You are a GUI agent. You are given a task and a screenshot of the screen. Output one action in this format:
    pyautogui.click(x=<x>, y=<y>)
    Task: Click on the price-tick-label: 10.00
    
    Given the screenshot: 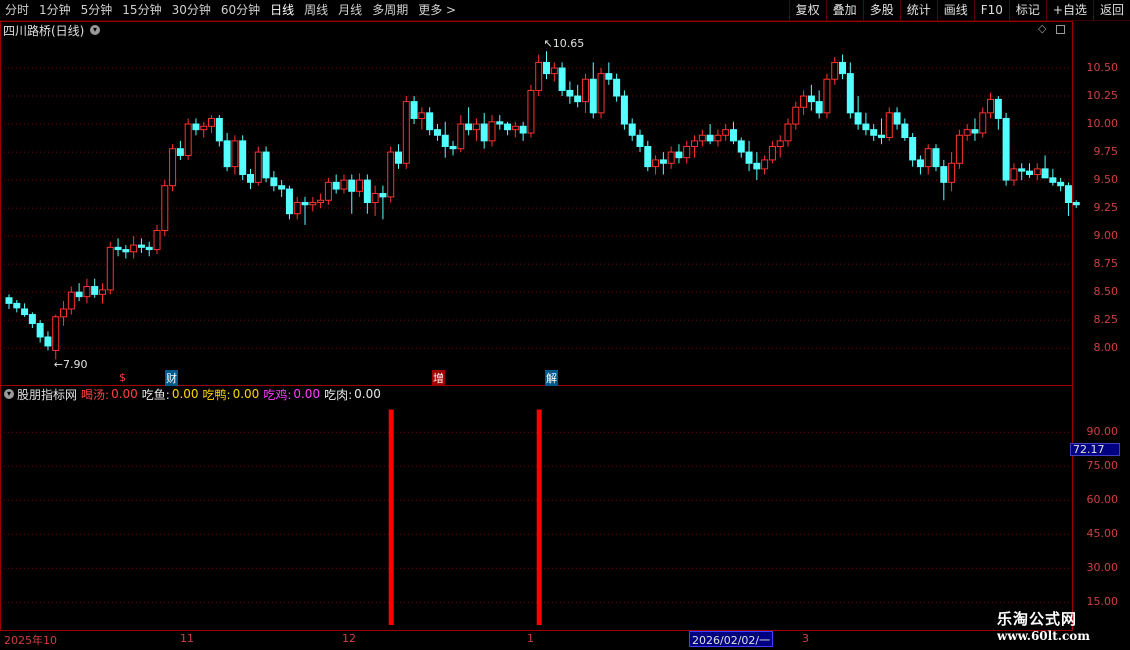 What is the action you would take?
    pyautogui.click(x=1102, y=124)
    